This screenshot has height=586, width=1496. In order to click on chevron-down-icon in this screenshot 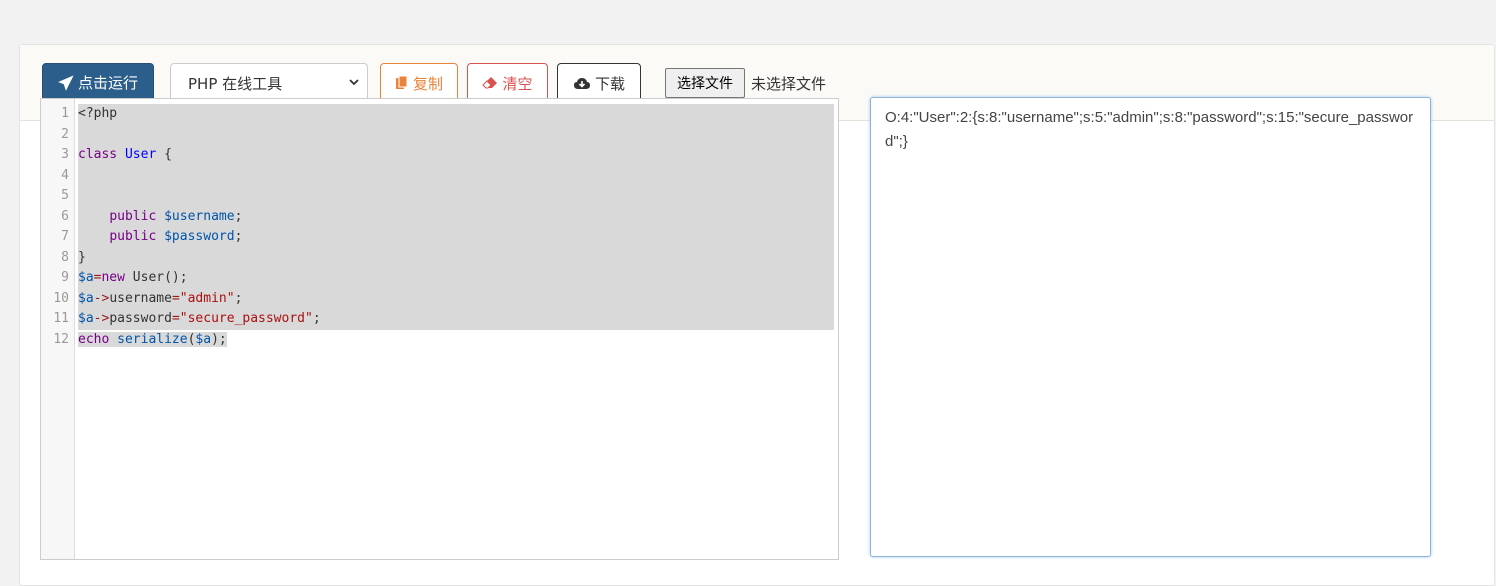, I will do `click(354, 82)`.